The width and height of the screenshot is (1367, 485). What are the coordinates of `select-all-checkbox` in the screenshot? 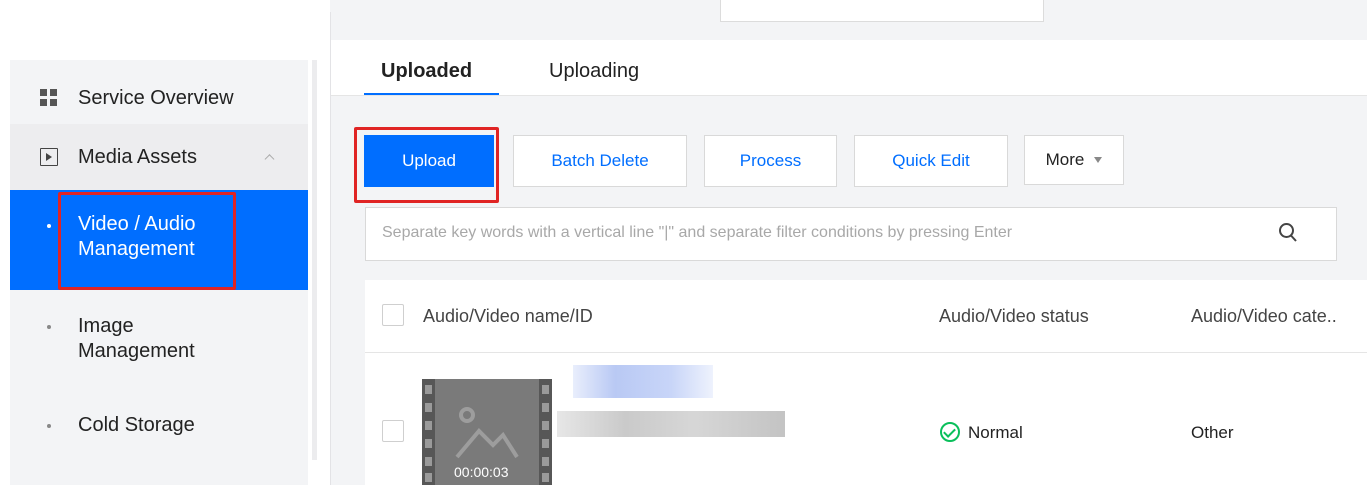 It's located at (393, 315).